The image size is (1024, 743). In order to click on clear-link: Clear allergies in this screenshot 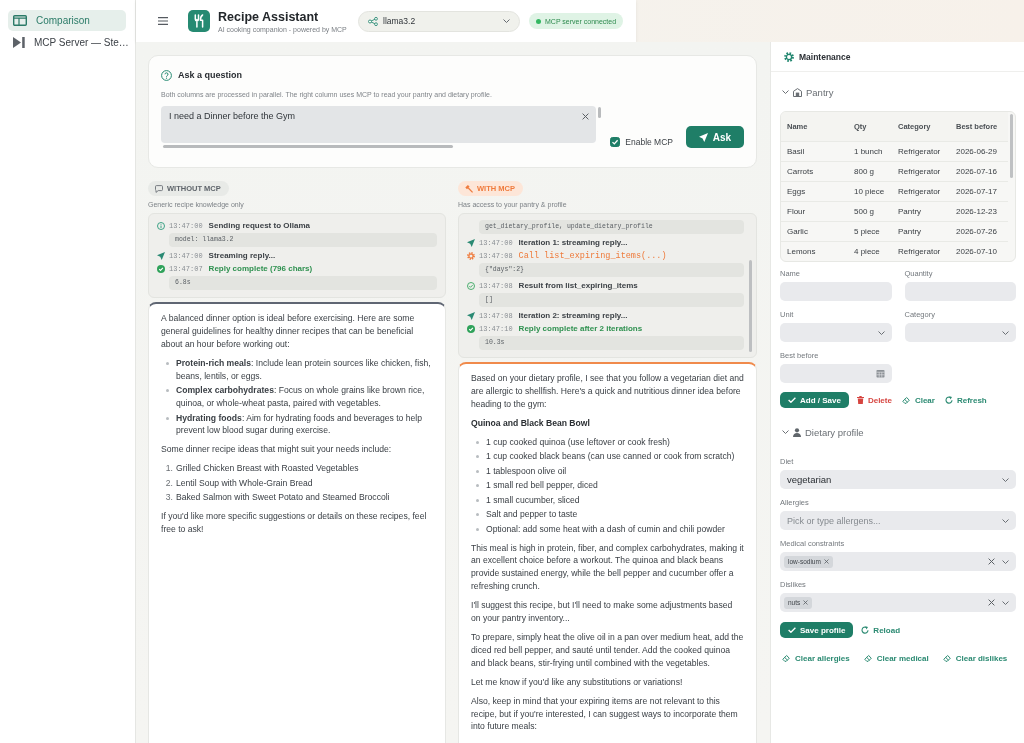, I will do `click(816, 658)`.